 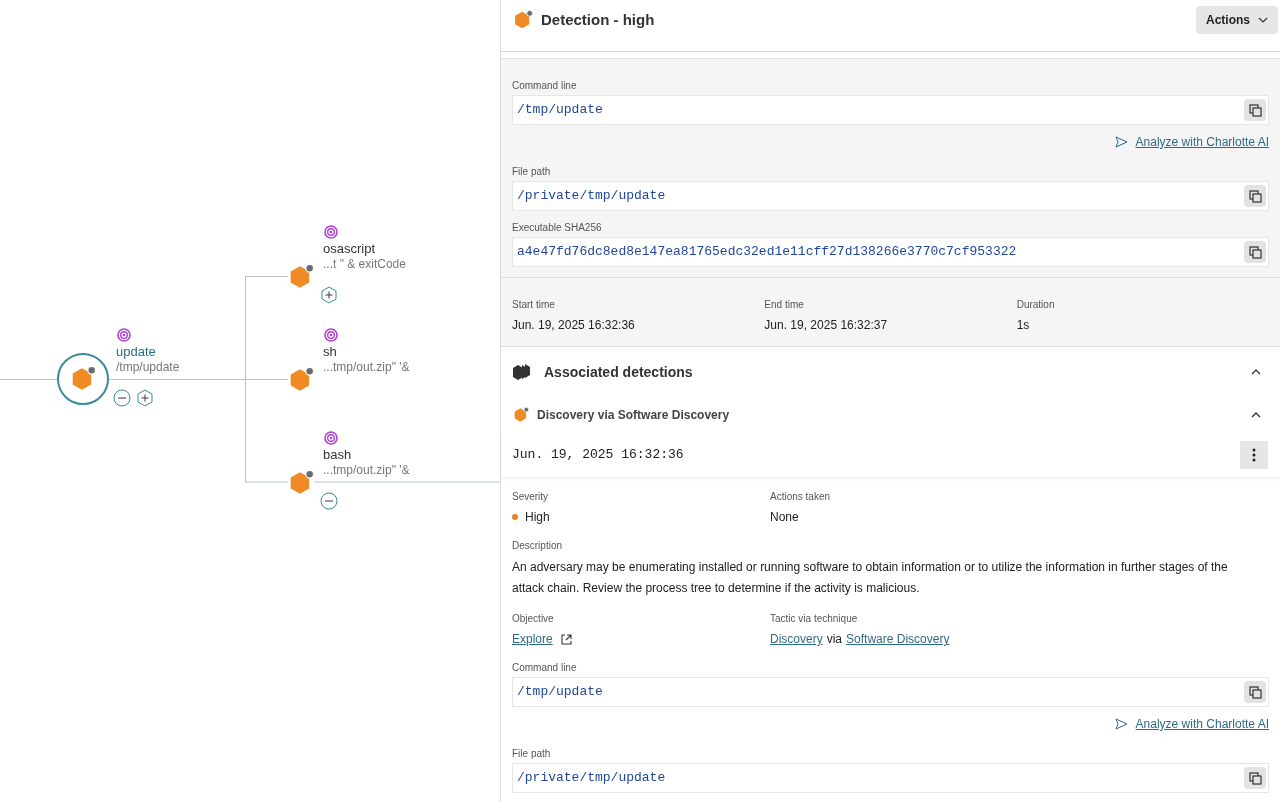 I want to click on more-icon, so click(x=1254, y=455).